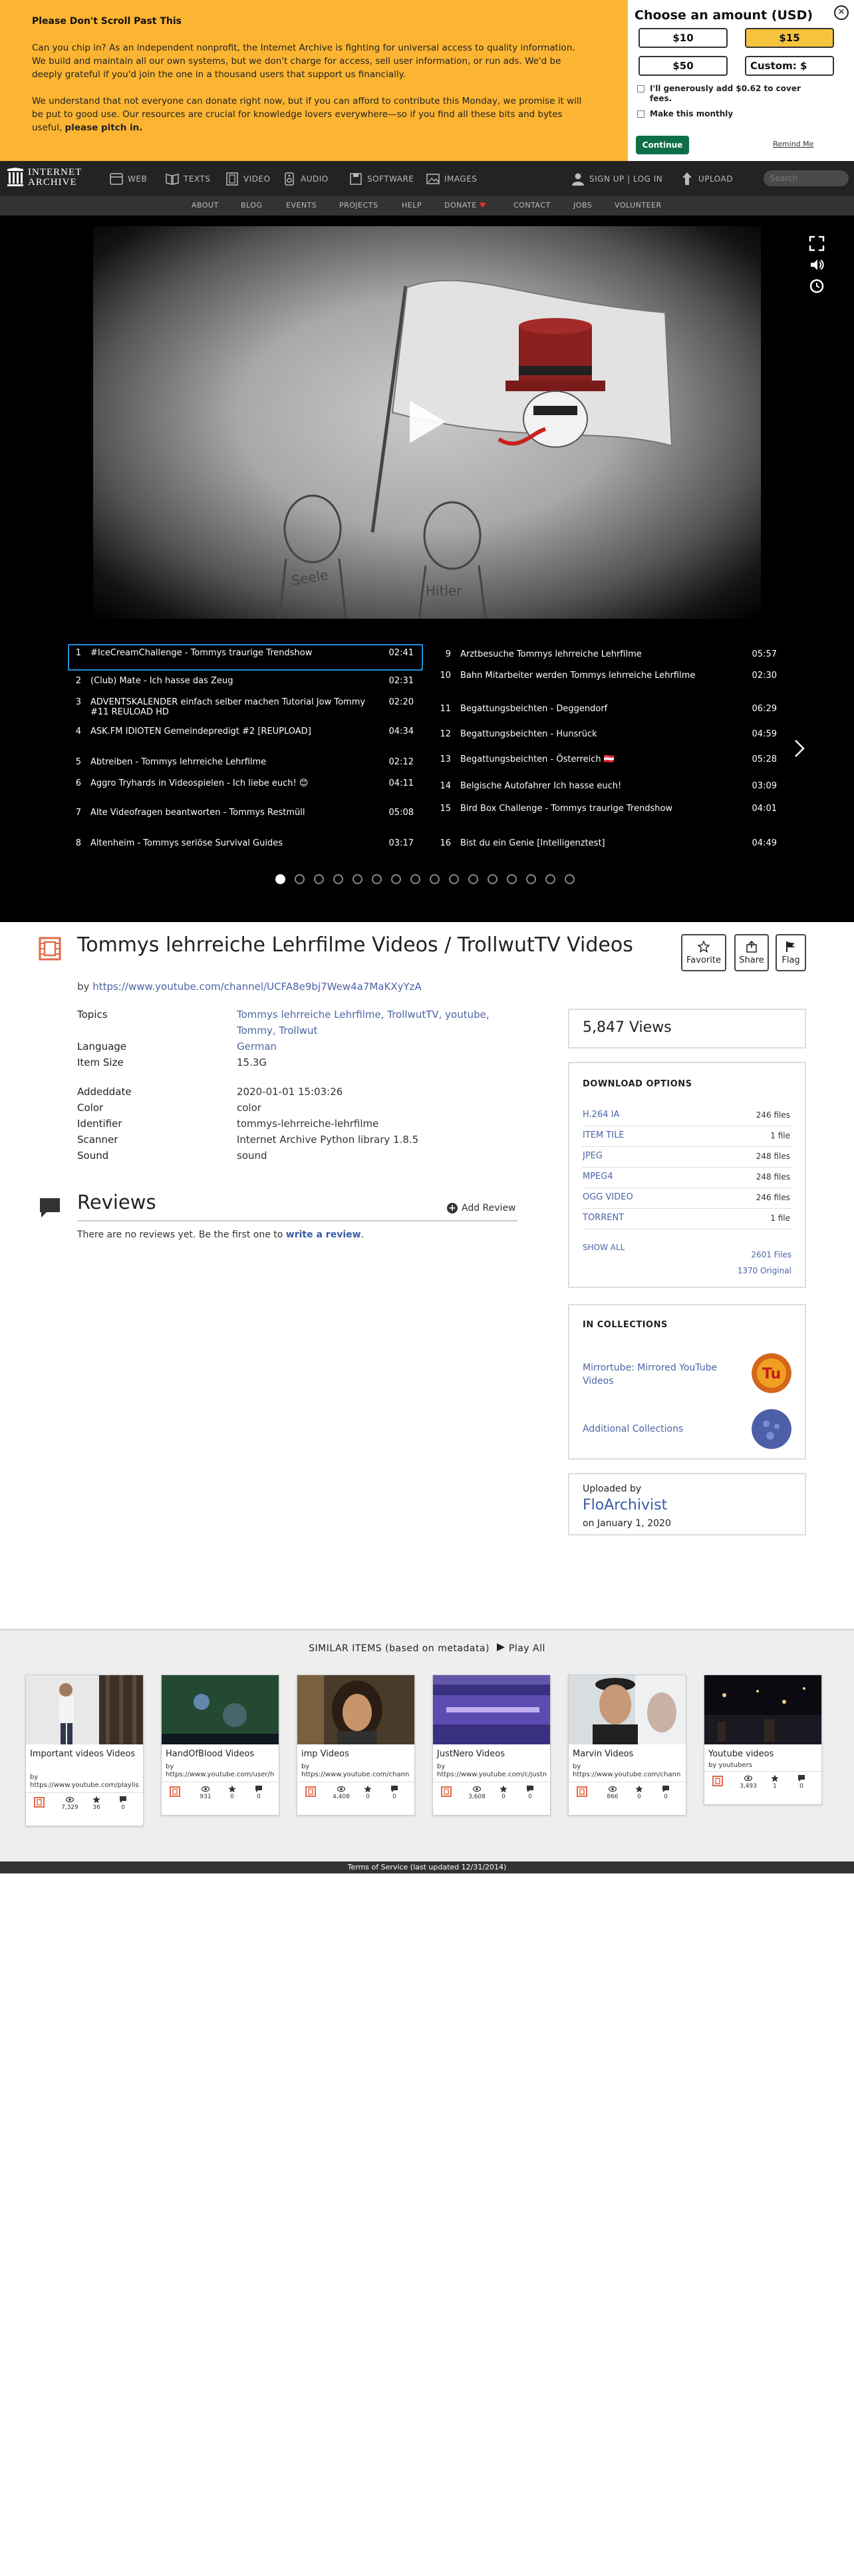 The width and height of the screenshot is (854, 2576). I want to click on download-row: ITEM TILE 1 file, so click(688, 1136).